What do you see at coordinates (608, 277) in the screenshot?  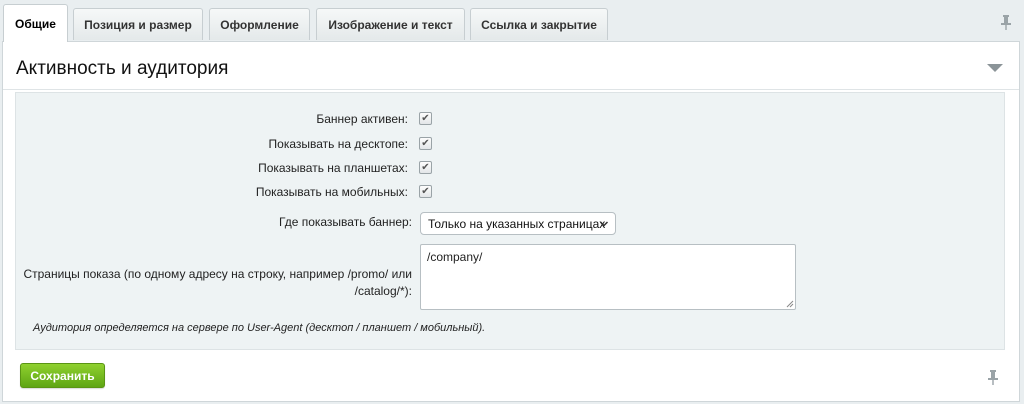 I see `pages-textarea: /company/` at bounding box center [608, 277].